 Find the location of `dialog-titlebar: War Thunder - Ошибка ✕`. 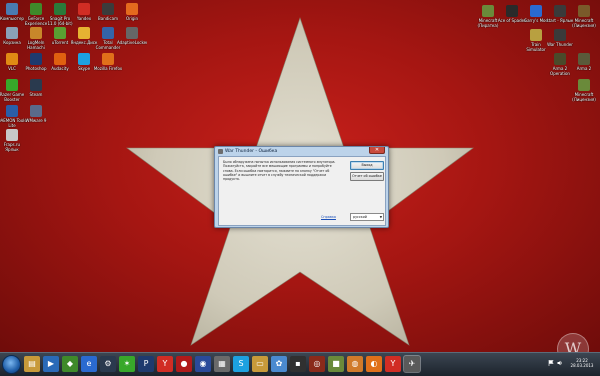

dialog-titlebar: War Thunder - Ошибка ✕ is located at coordinates (301, 151).